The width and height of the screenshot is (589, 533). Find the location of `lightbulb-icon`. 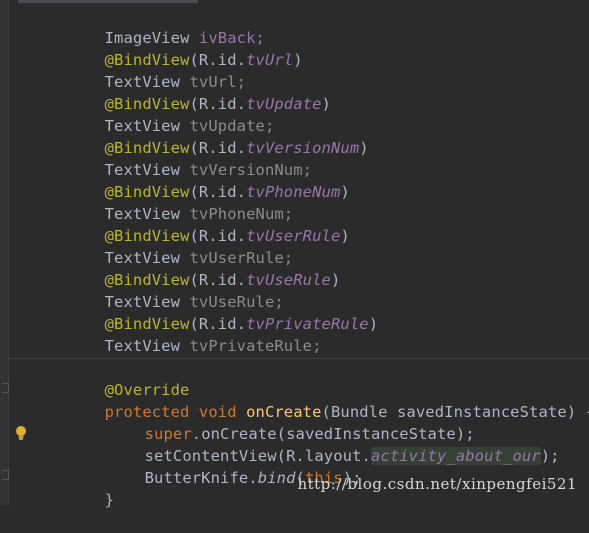

lightbulb-icon is located at coordinates (21, 433).